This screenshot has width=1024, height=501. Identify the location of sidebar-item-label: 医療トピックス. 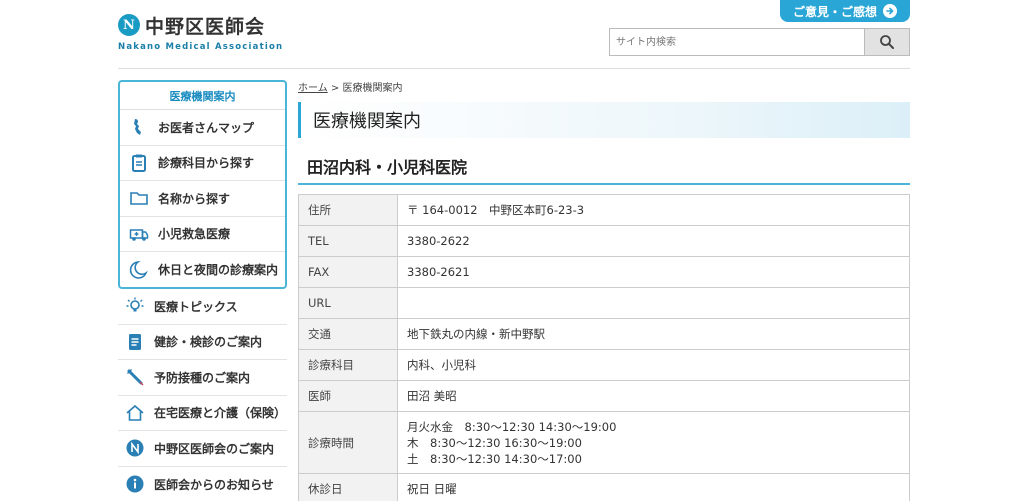
(196, 306).